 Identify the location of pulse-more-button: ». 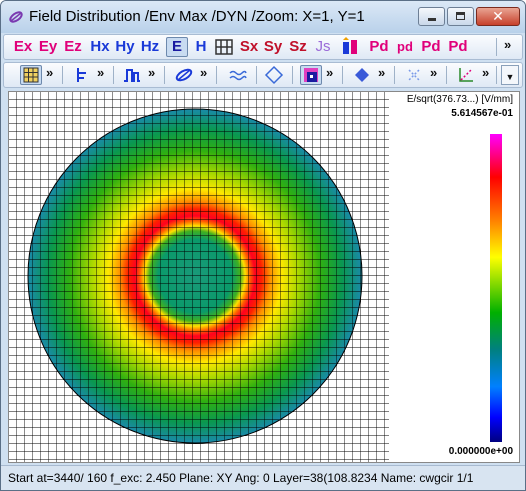
(151, 72).